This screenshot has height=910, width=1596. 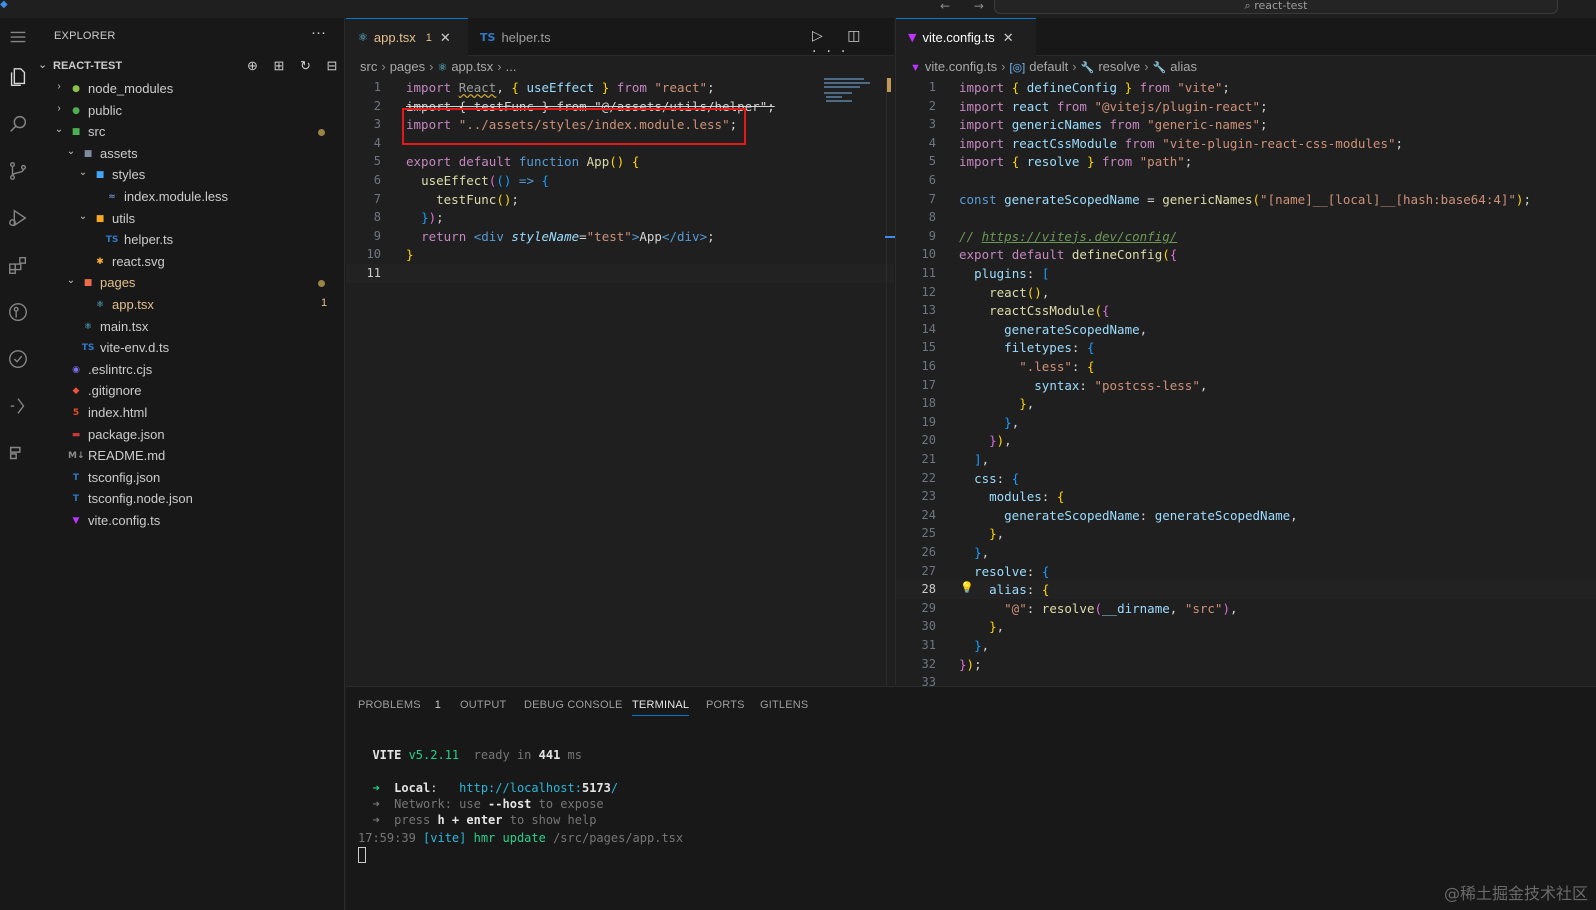 What do you see at coordinates (189, 89) in the screenshot?
I see `tree-folder-node-modules: › ● node_modules` at bounding box center [189, 89].